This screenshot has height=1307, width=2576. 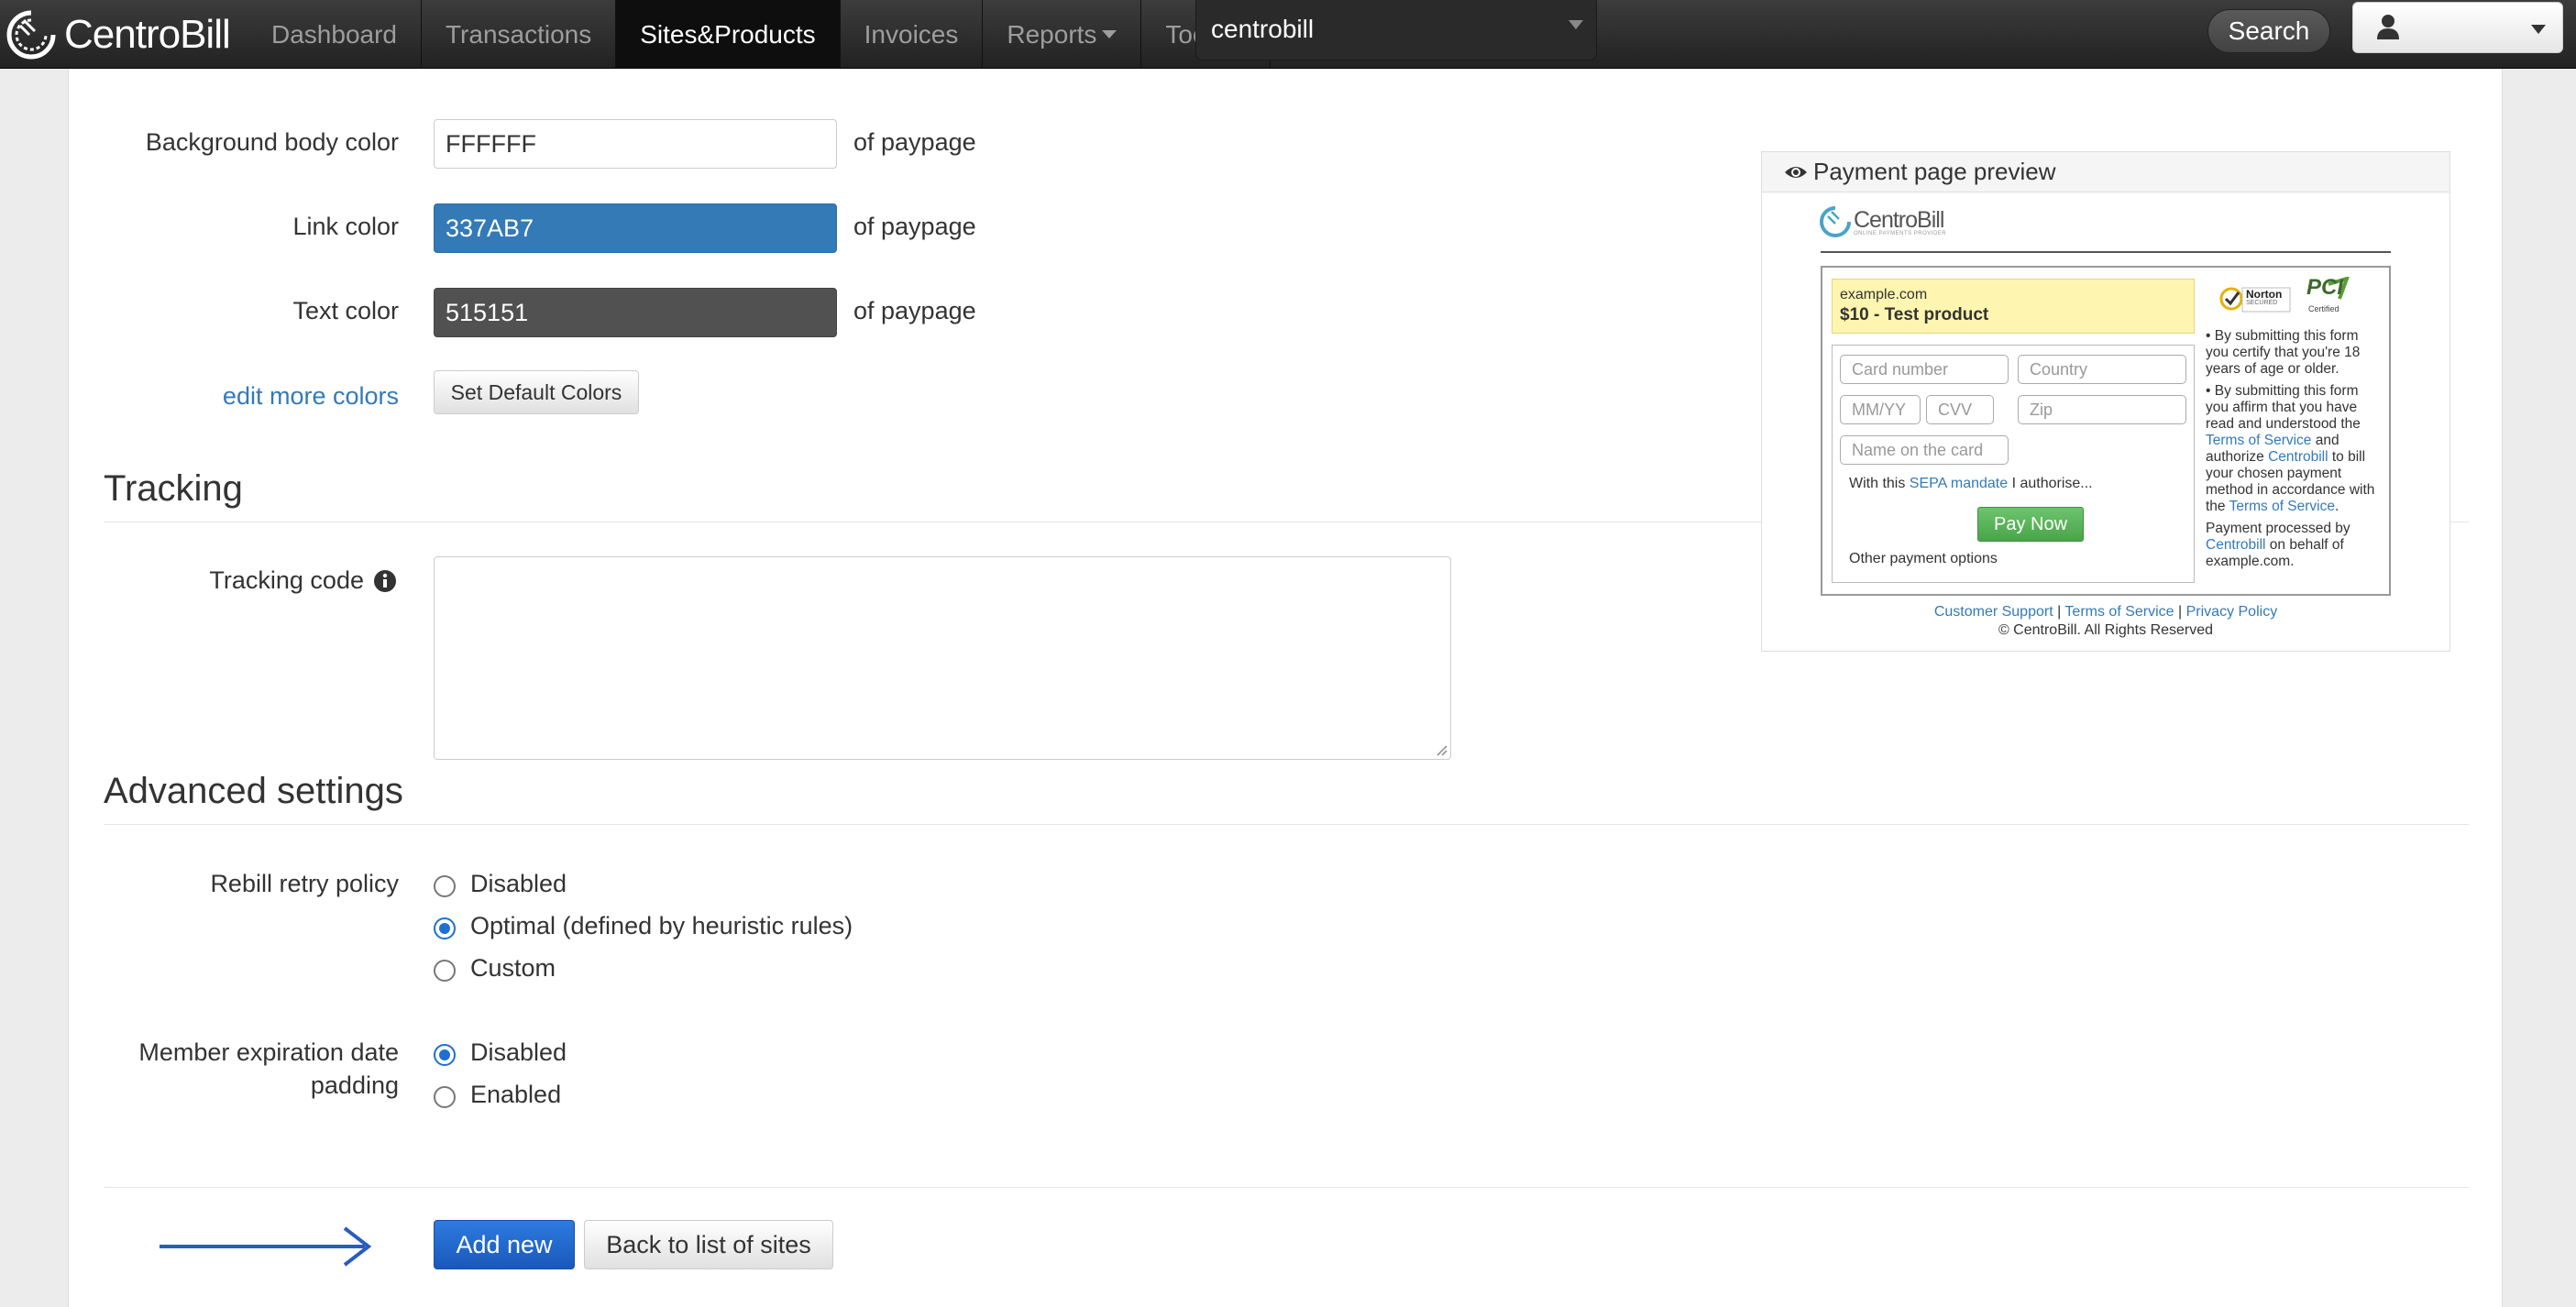 I want to click on pci-badge-sub: Certified, so click(x=2323, y=308).